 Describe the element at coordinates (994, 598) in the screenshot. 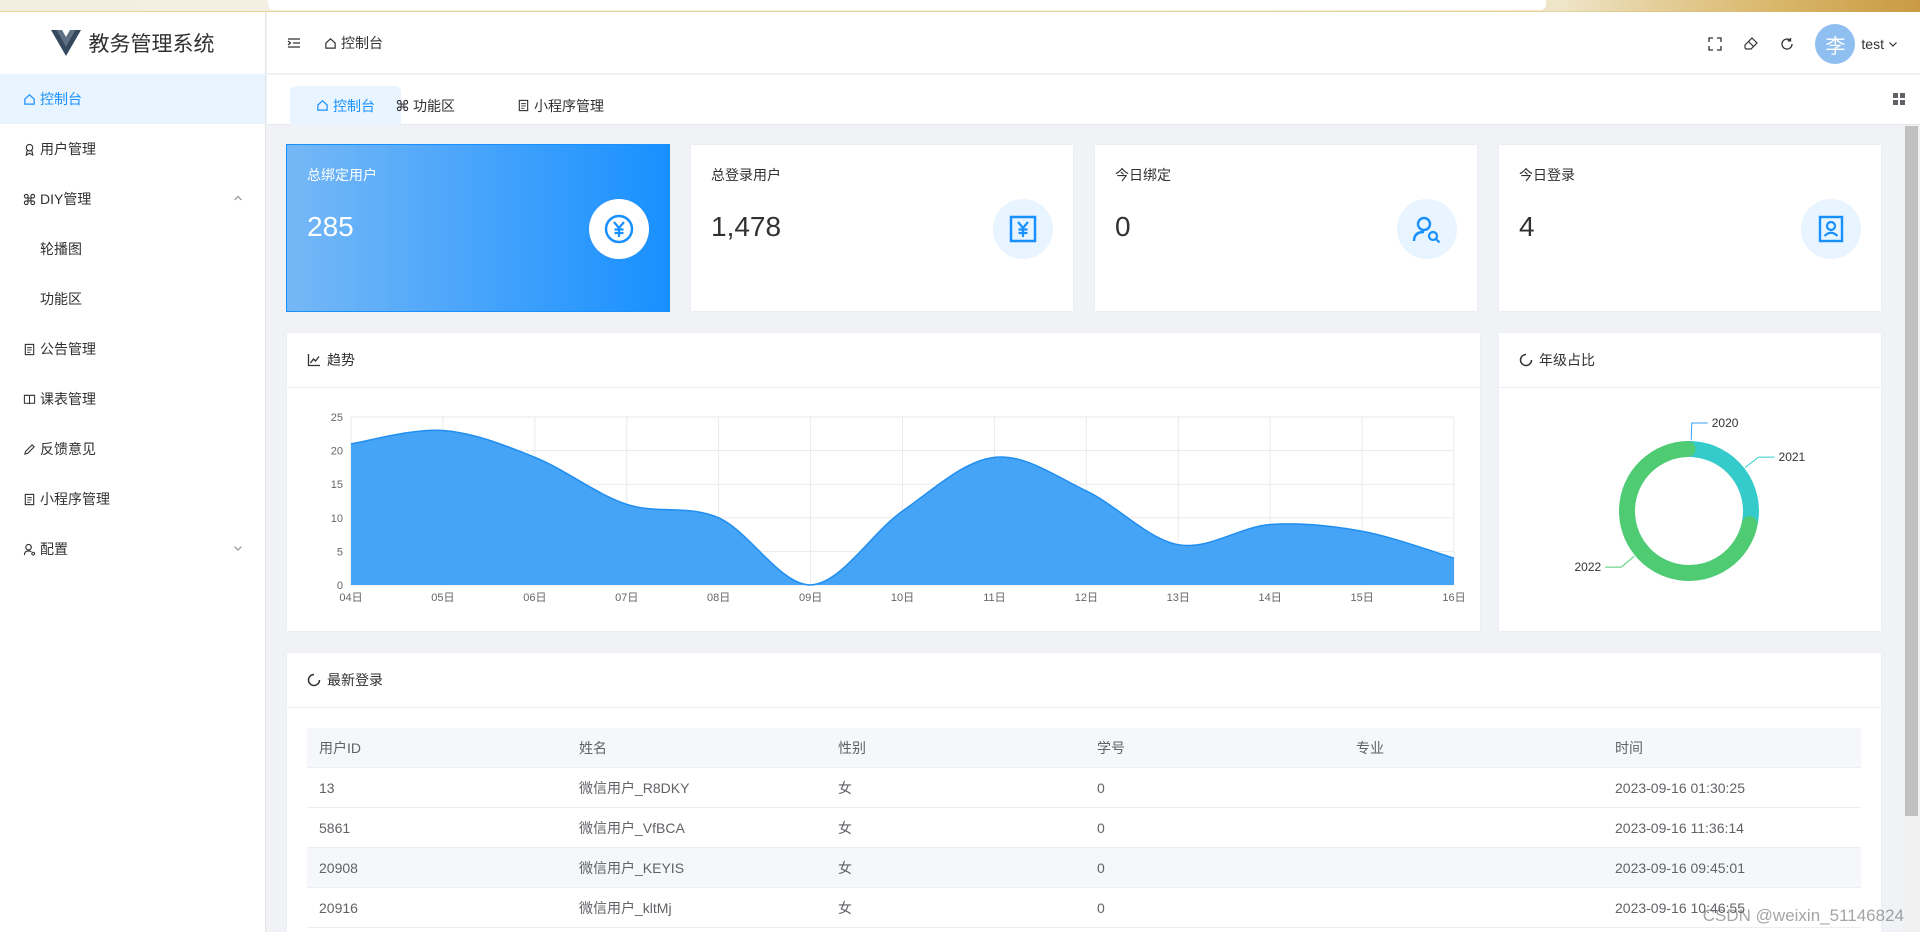

I see `x-tick-label: 11日` at that location.